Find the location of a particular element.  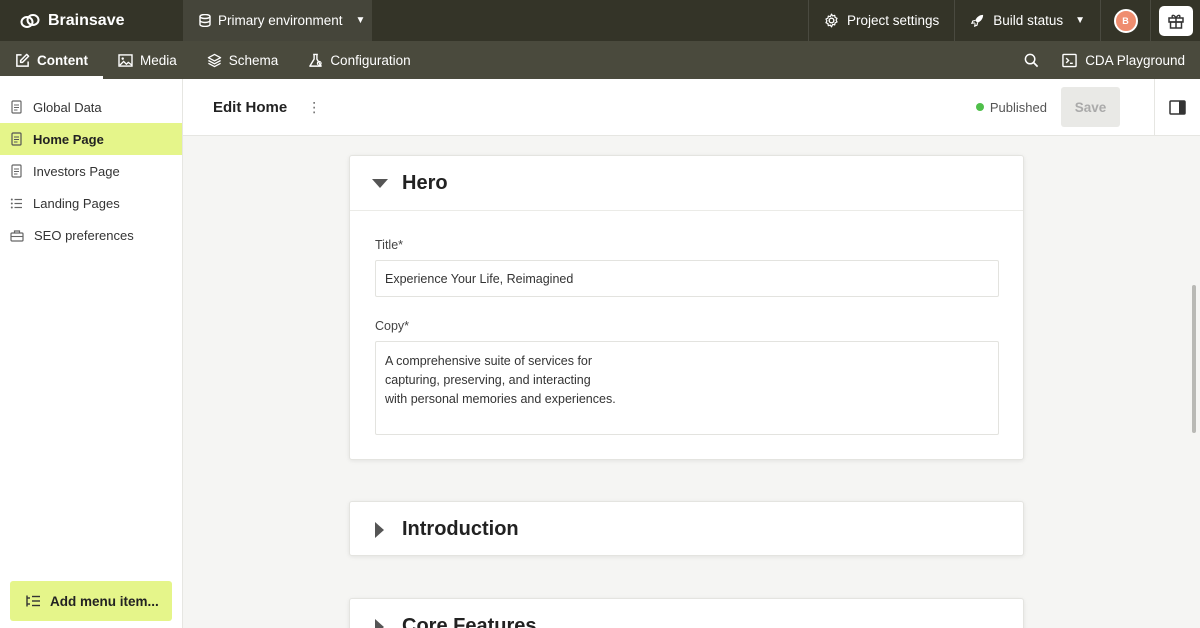

sidebar-item-label: Landing Pages is located at coordinates (76, 203).